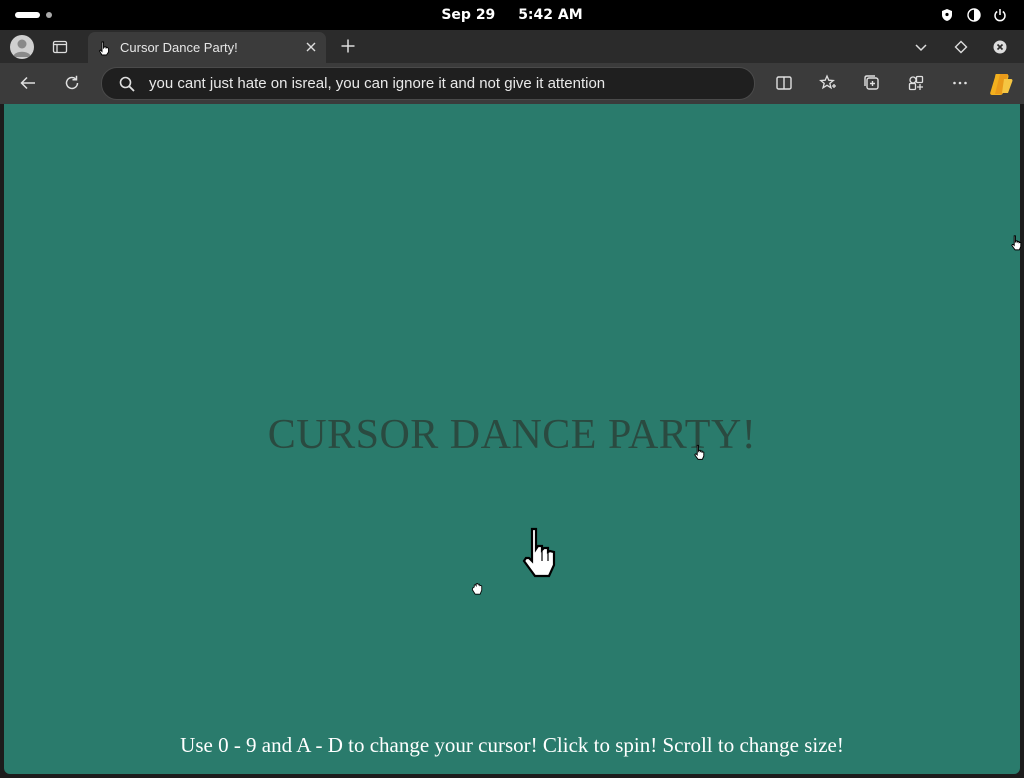 This screenshot has height=778, width=1024. Describe the element at coordinates (512, 46) in the screenshot. I see `tab-strip: Cursor Dance Party!` at that location.